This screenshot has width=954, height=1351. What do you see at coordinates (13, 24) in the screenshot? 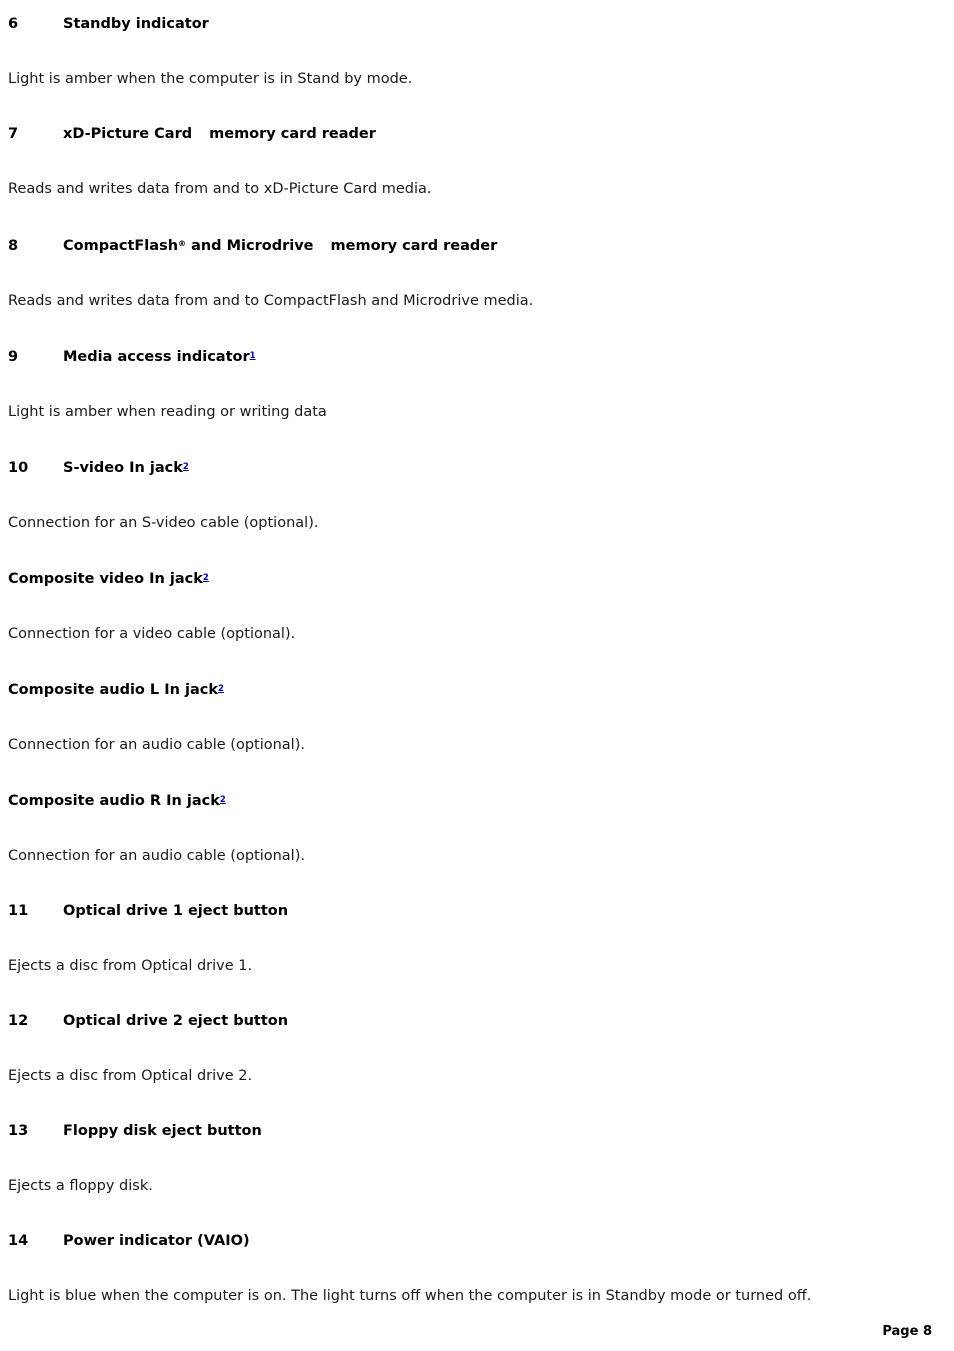
I see `entry-number: 6` at bounding box center [13, 24].